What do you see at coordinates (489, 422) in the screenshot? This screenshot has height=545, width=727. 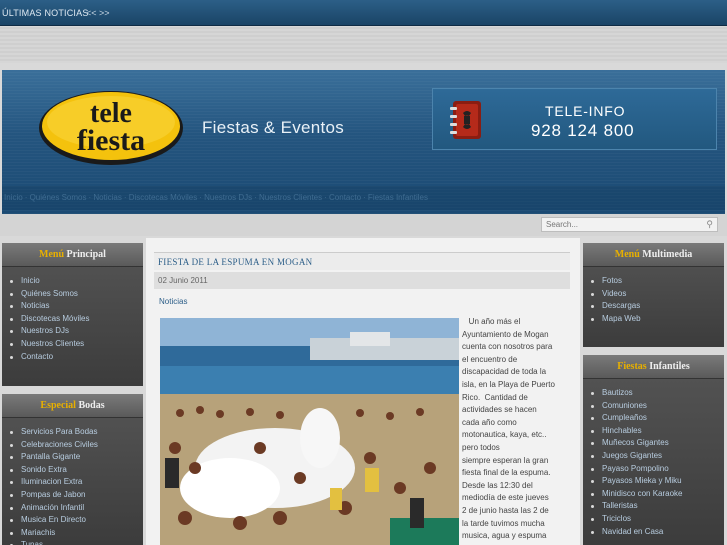 I see `article-text-line: cada año como` at bounding box center [489, 422].